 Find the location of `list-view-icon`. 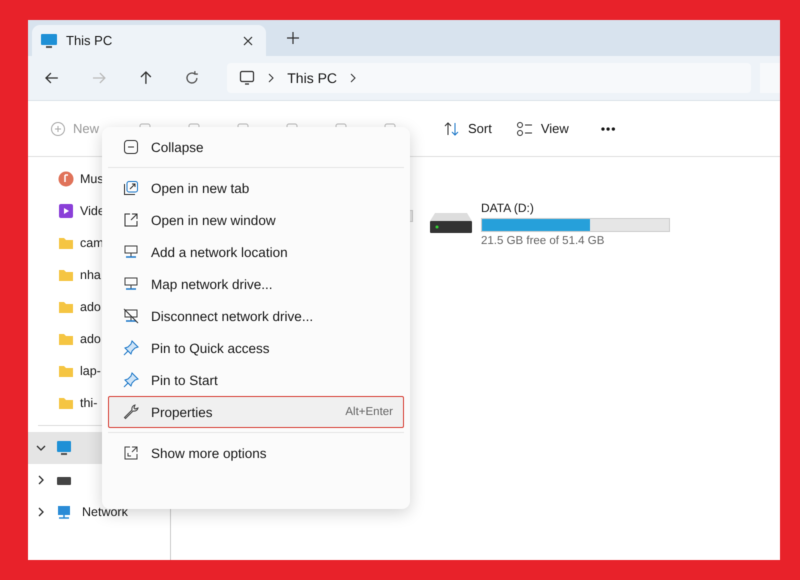

list-view-icon is located at coordinates (525, 128).